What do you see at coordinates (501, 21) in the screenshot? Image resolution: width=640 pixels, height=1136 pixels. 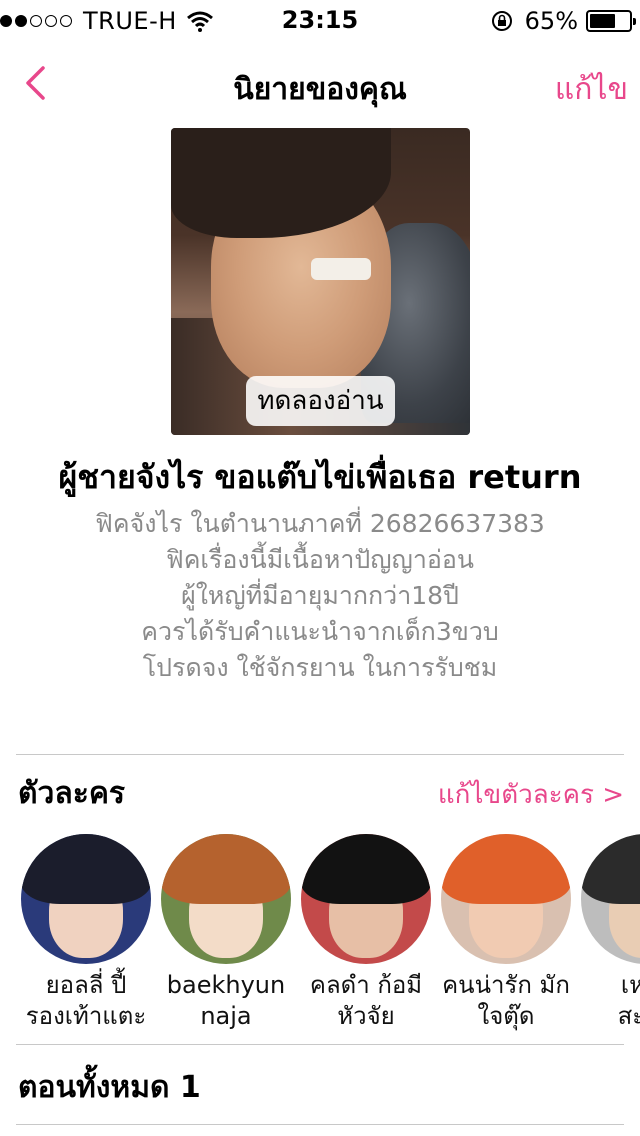 I see `rotation-lock-icon` at bounding box center [501, 21].